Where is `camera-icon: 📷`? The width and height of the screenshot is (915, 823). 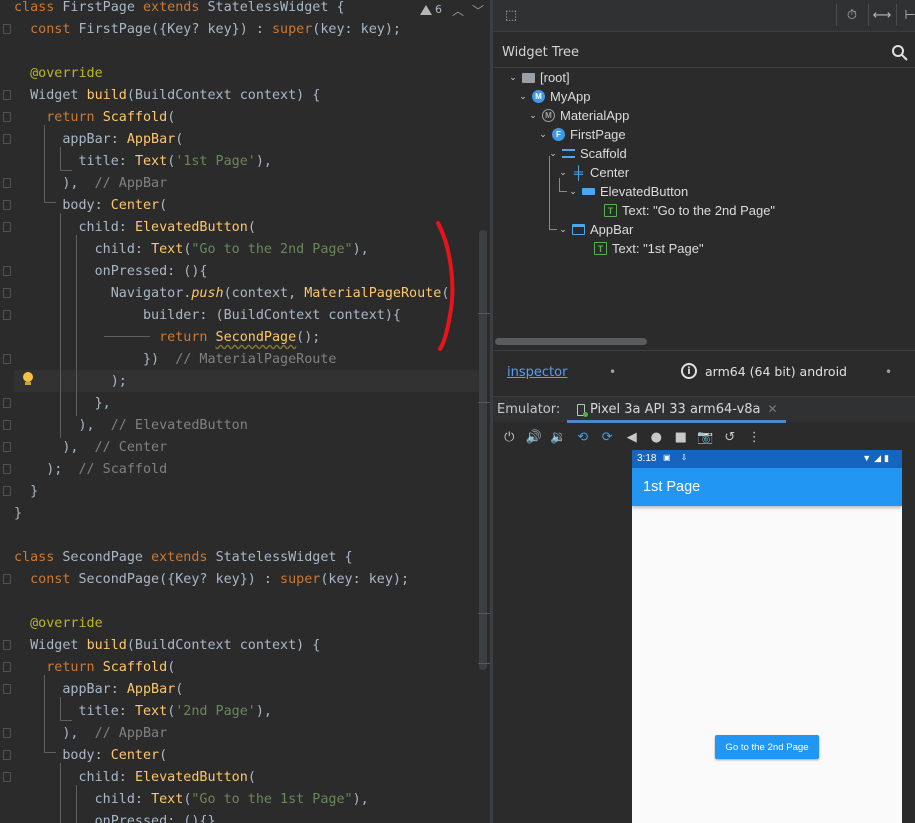
camera-icon: 📷 is located at coordinates (705, 437).